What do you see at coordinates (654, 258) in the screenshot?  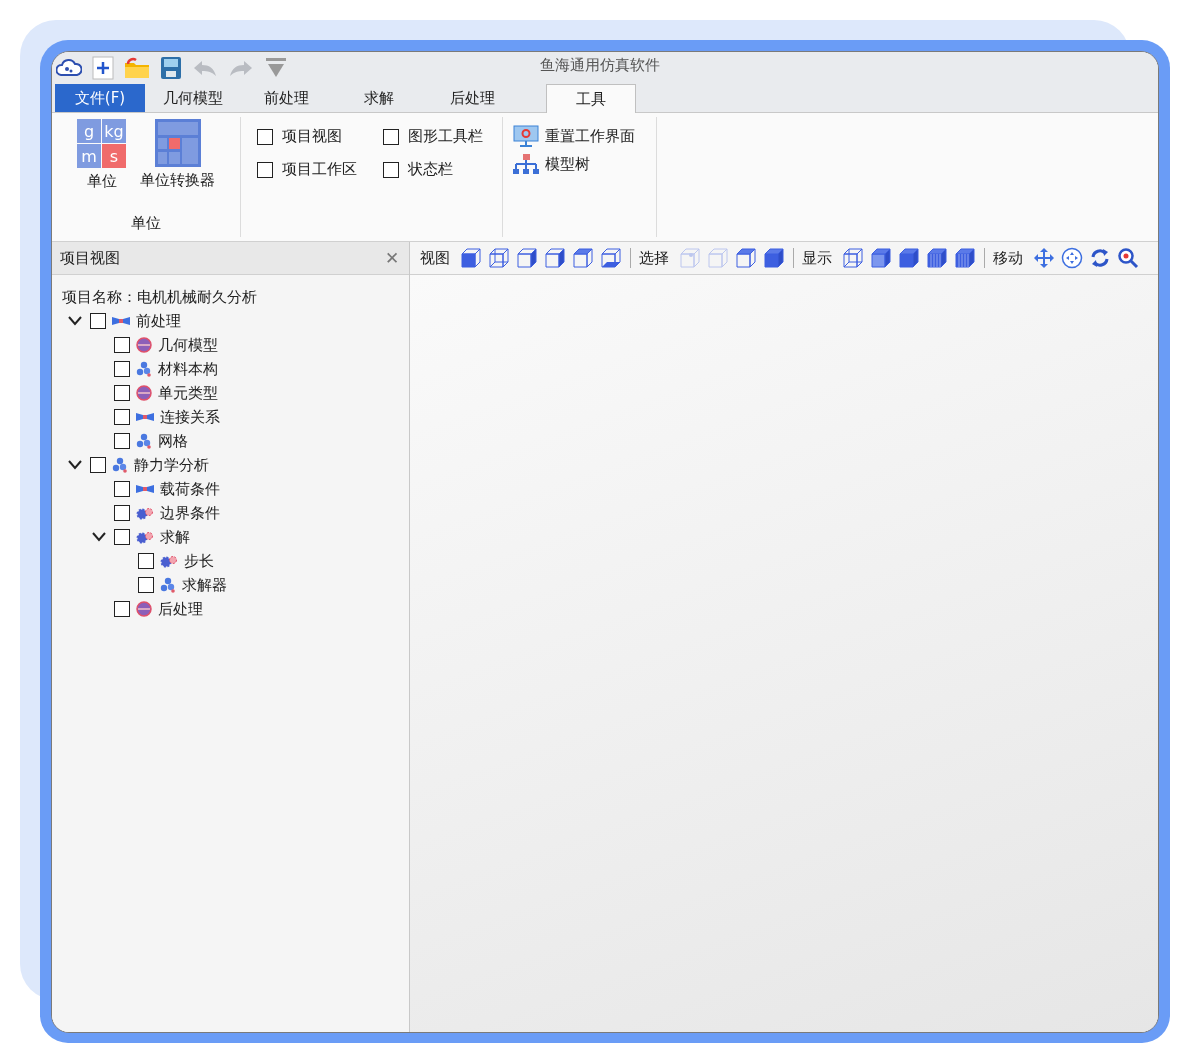 I see `toolbar-label: 选择` at bounding box center [654, 258].